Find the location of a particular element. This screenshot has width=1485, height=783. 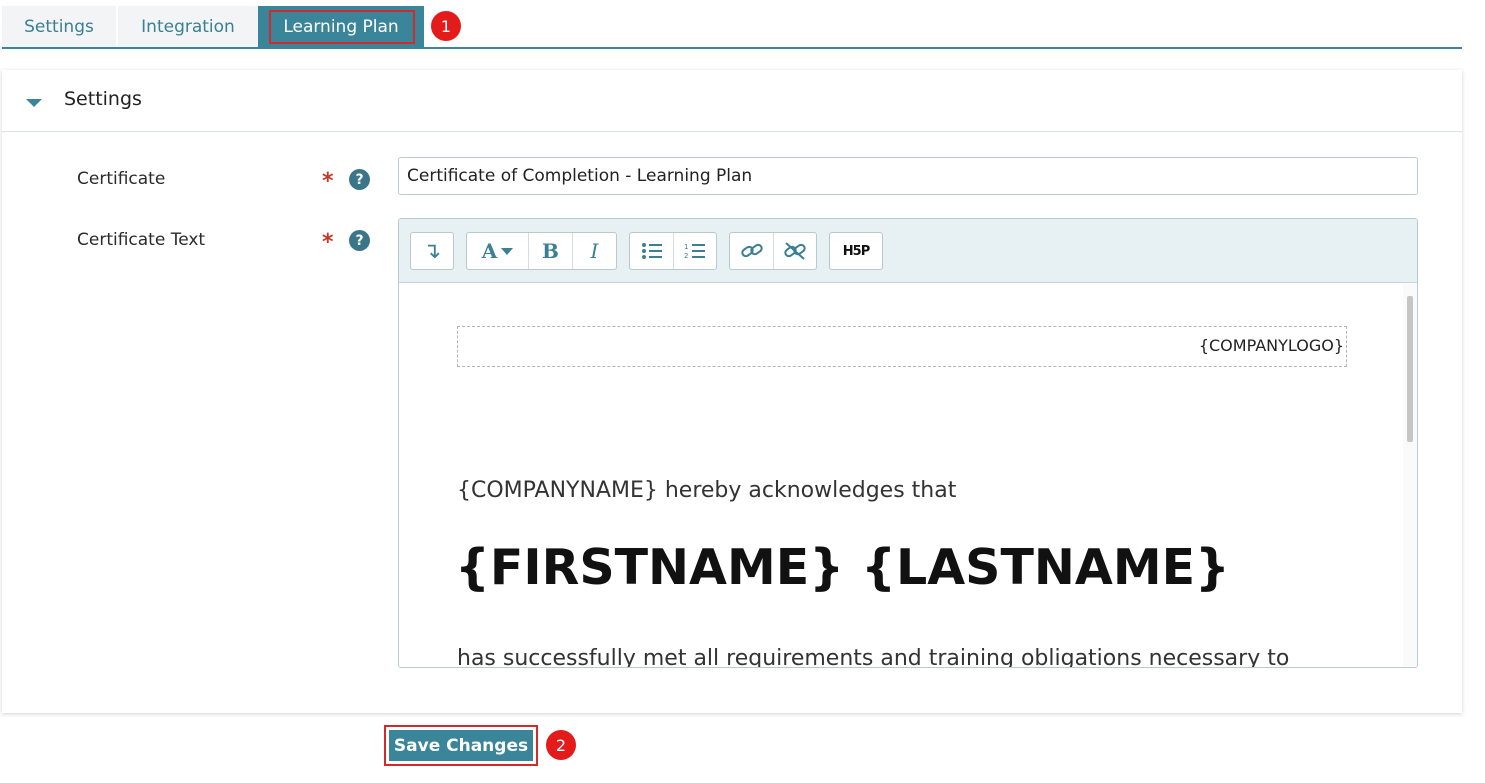

tab-bar: Settings Integration Learning Plan is located at coordinates (732, 27).